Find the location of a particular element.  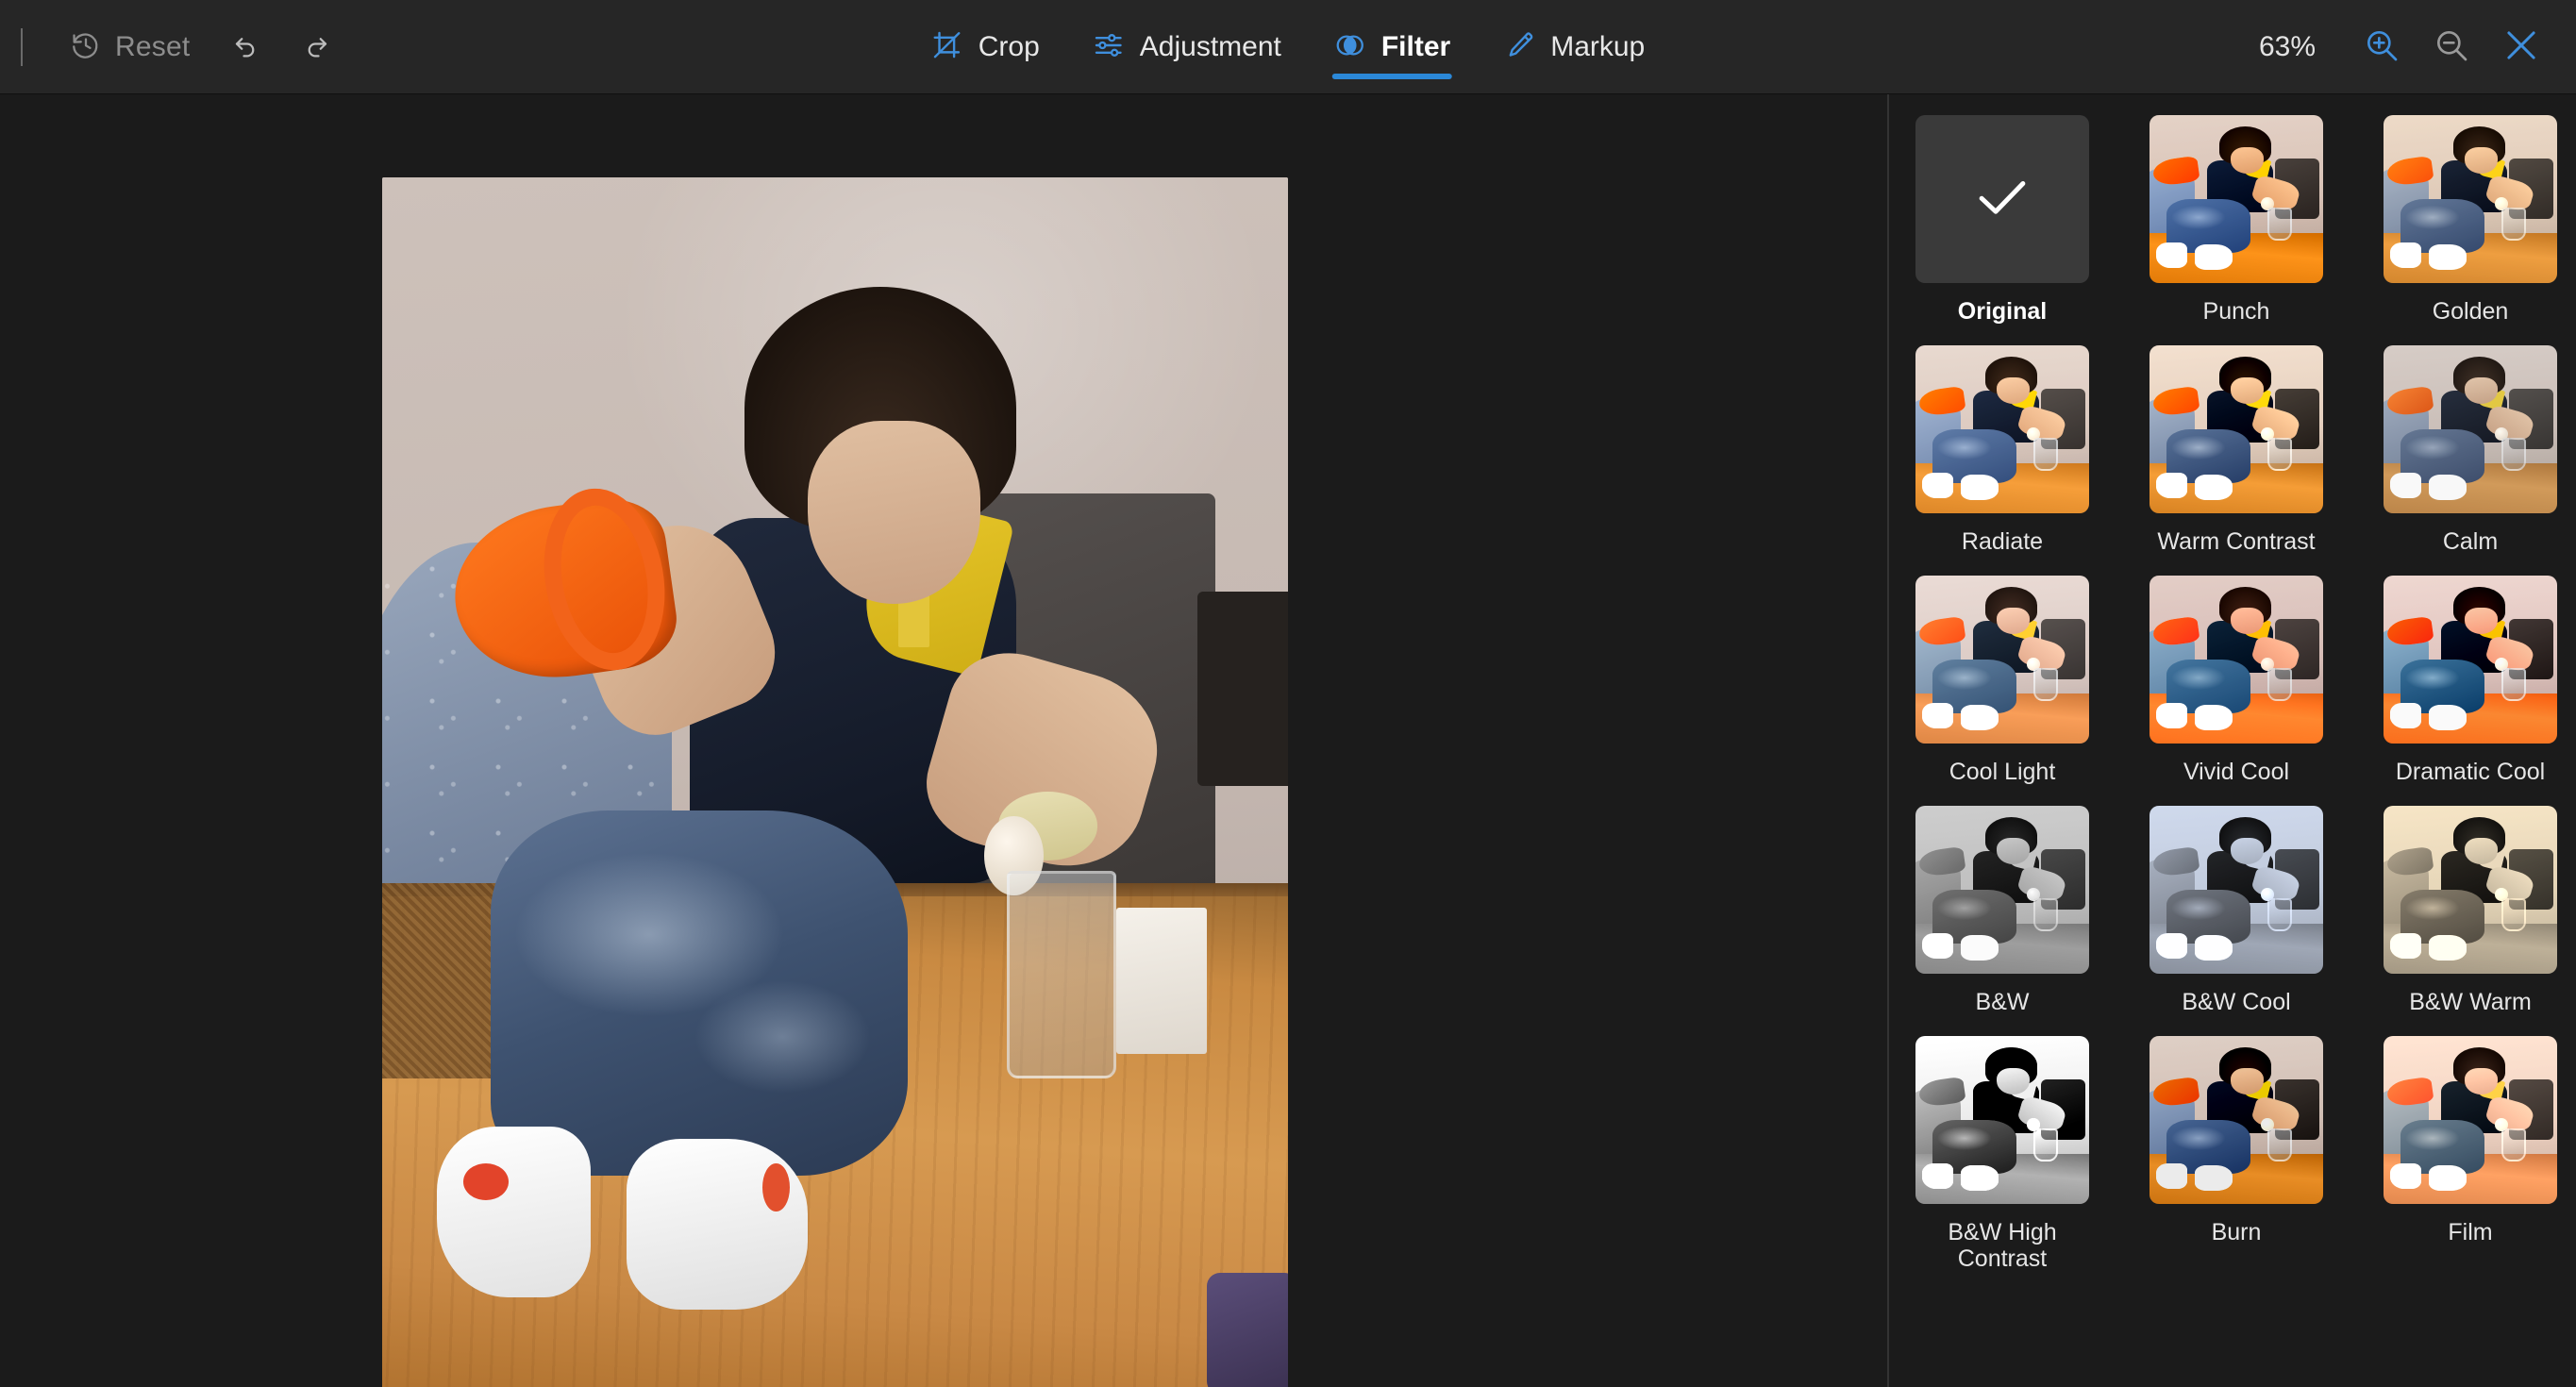

reset-label: Reset is located at coordinates (153, 46).